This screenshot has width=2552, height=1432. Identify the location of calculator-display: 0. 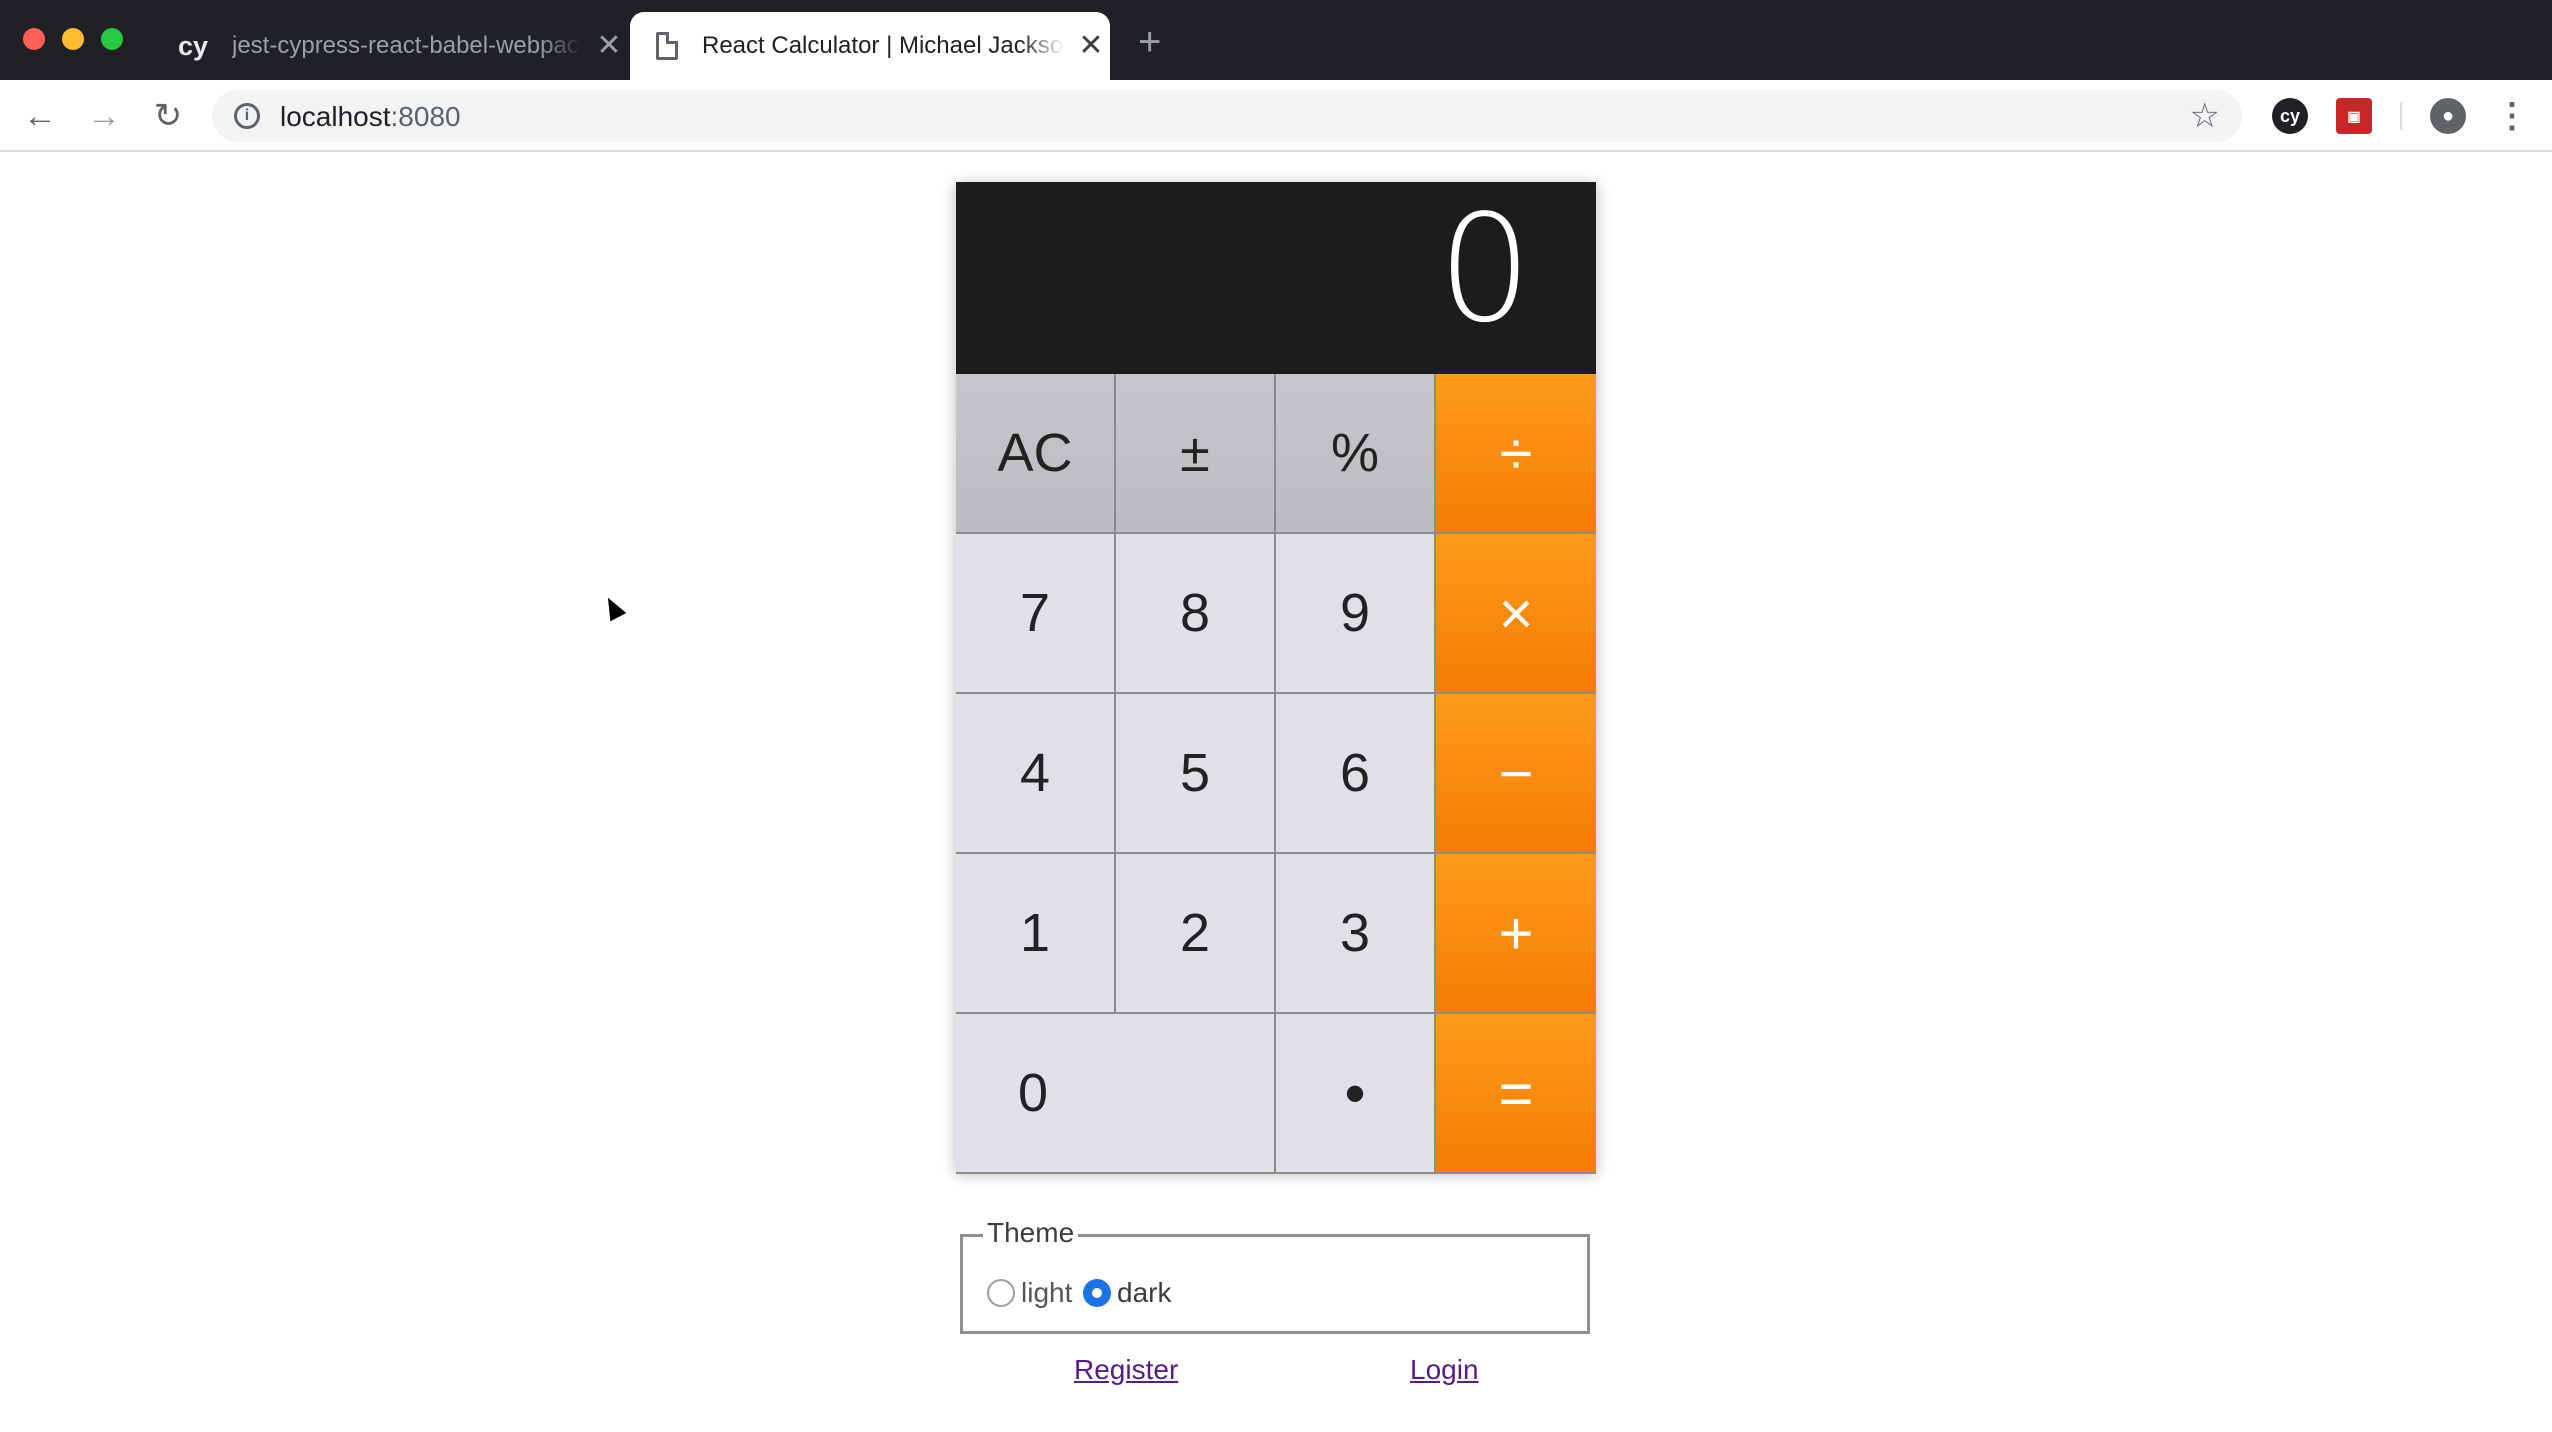
(1276, 278).